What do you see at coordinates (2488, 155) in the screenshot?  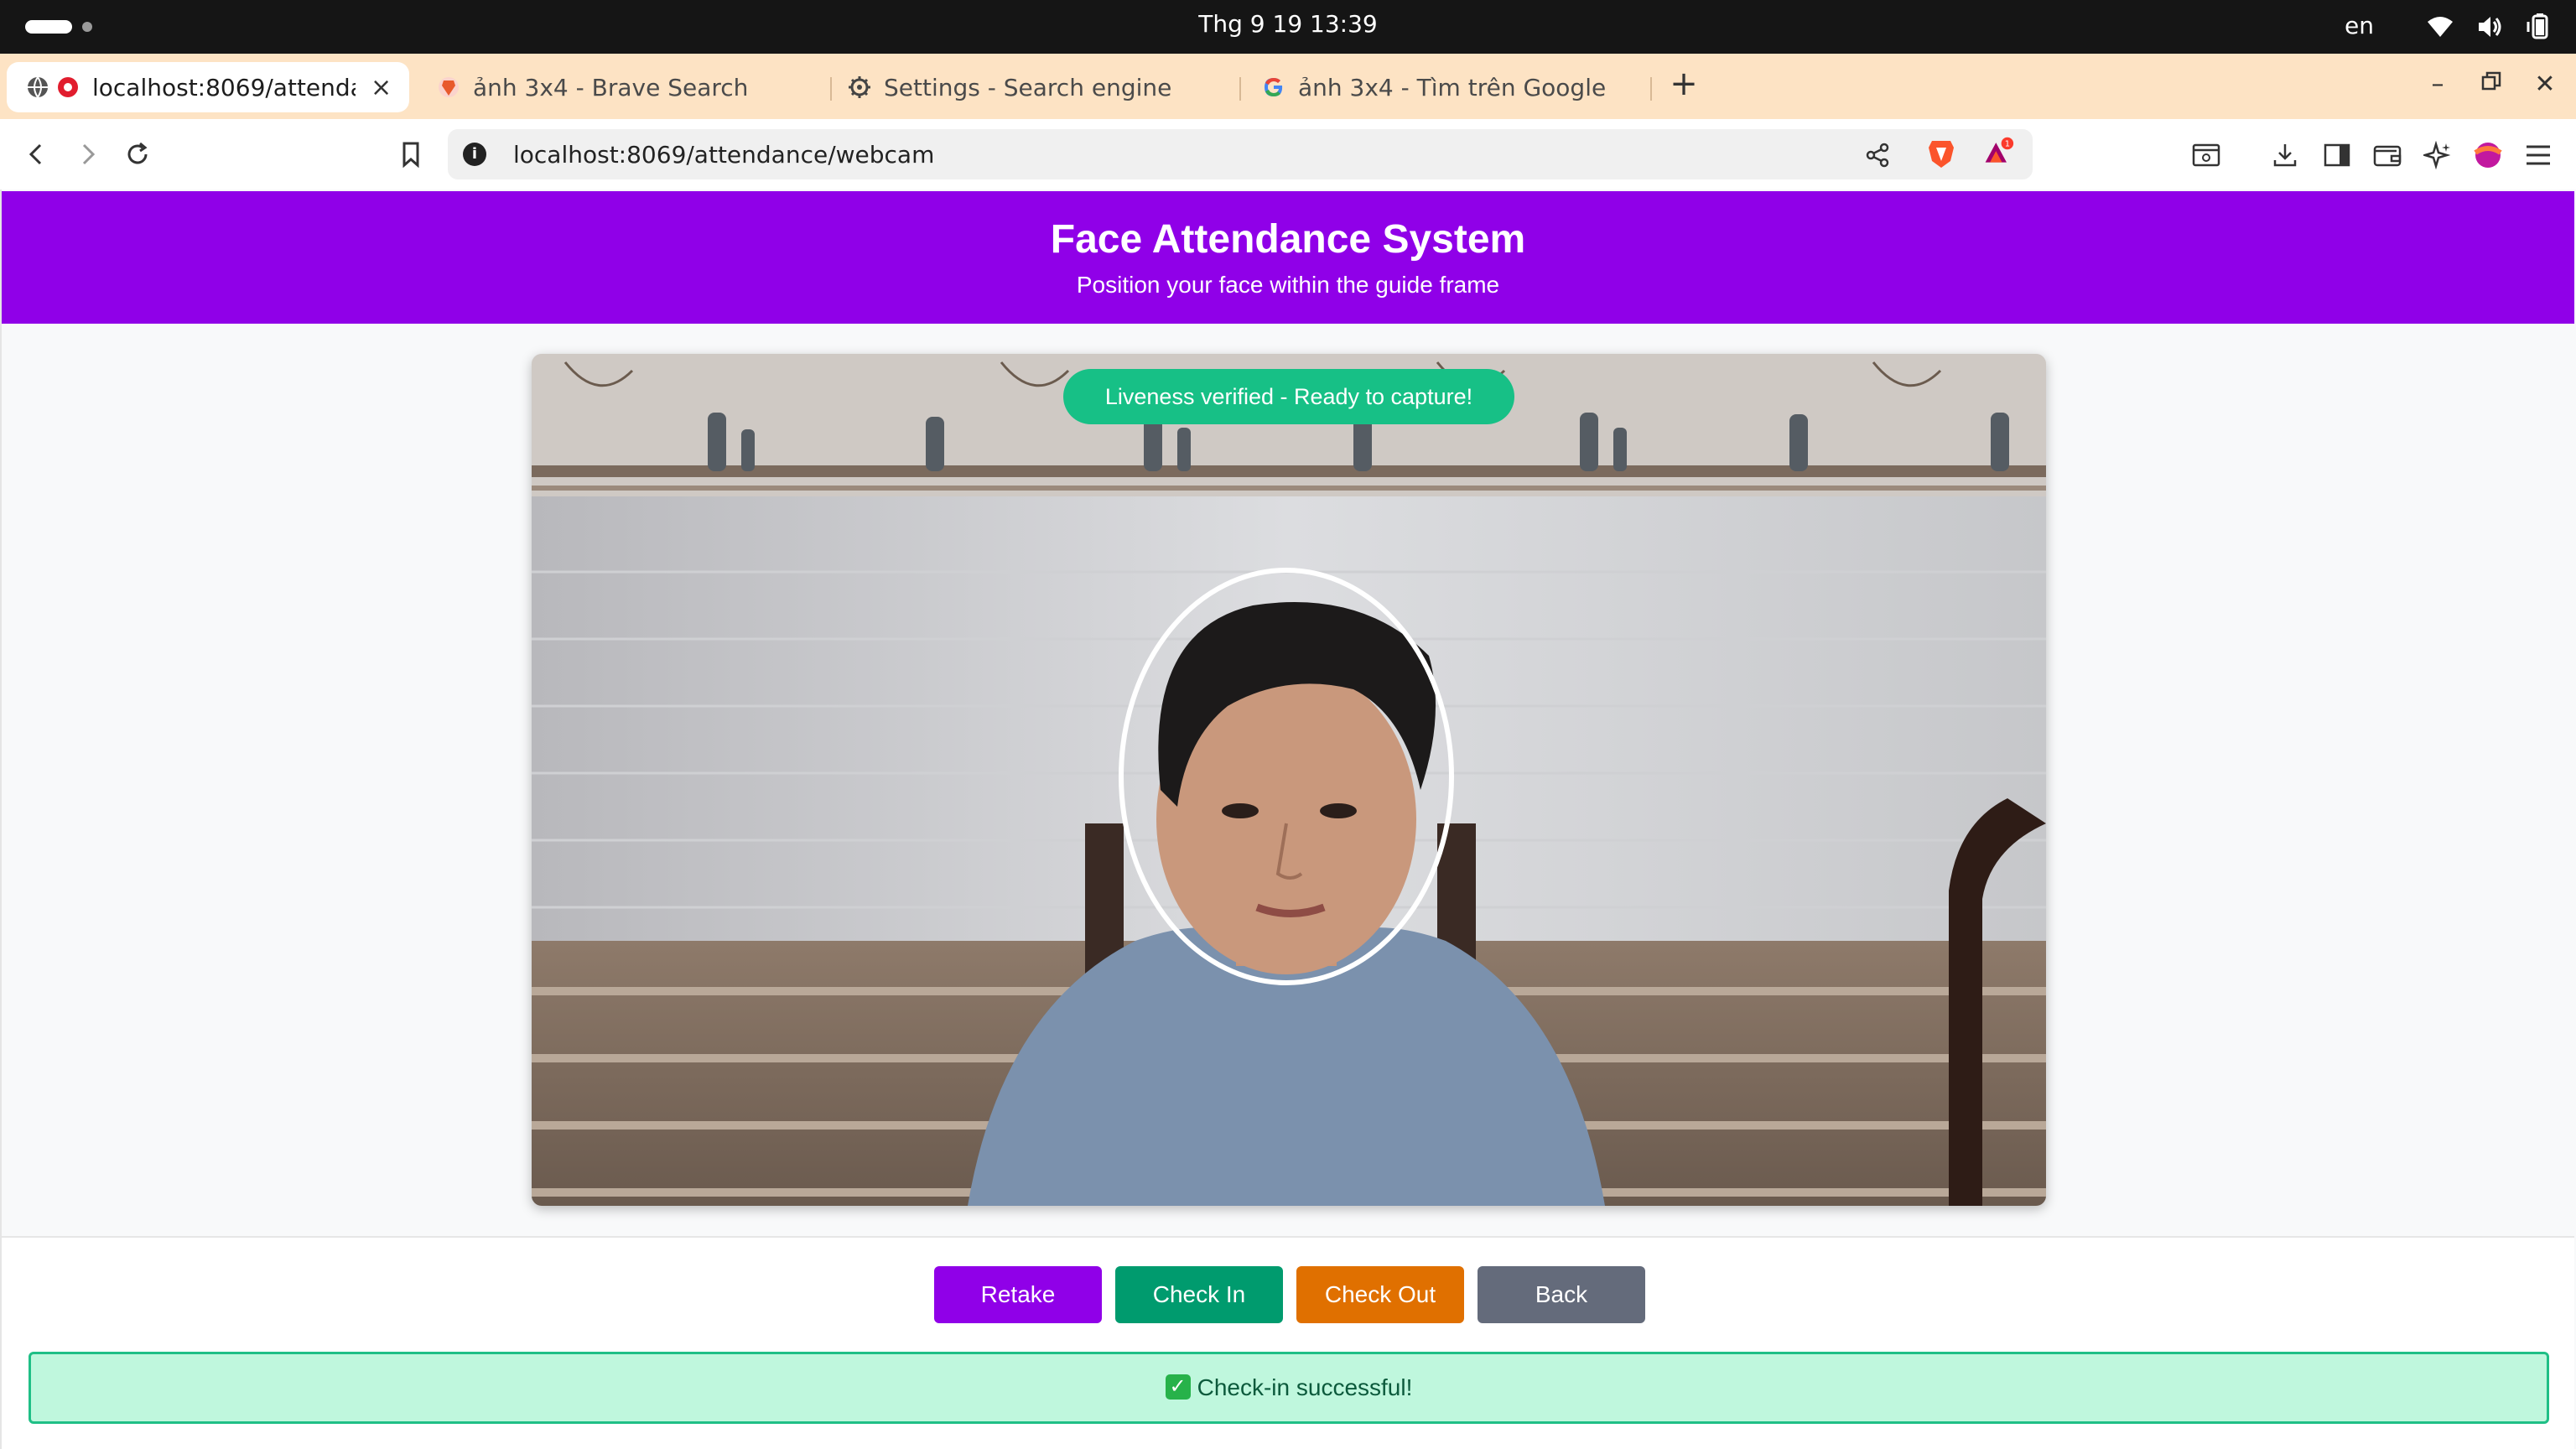 I see `profile-avatar` at bounding box center [2488, 155].